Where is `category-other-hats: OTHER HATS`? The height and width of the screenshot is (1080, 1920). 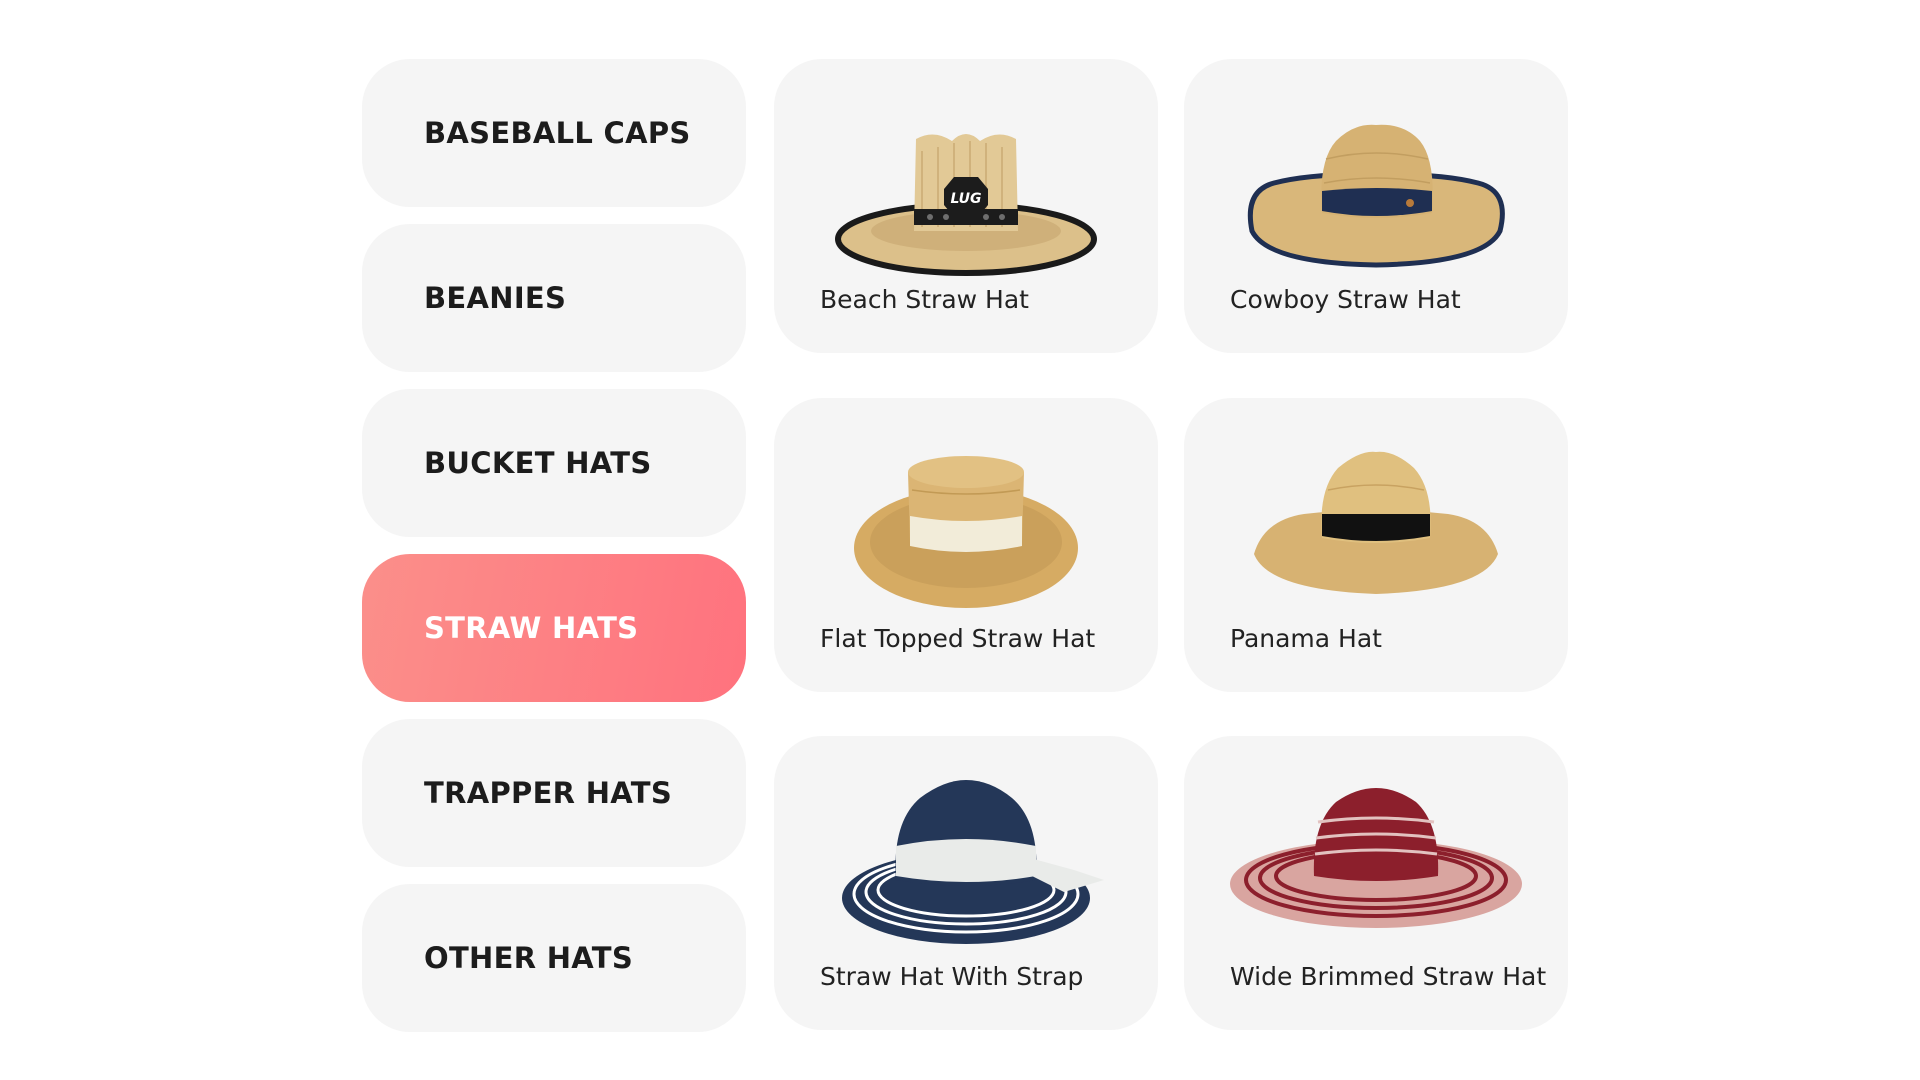 category-other-hats: OTHER HATS is located at coordinates (554, 958).